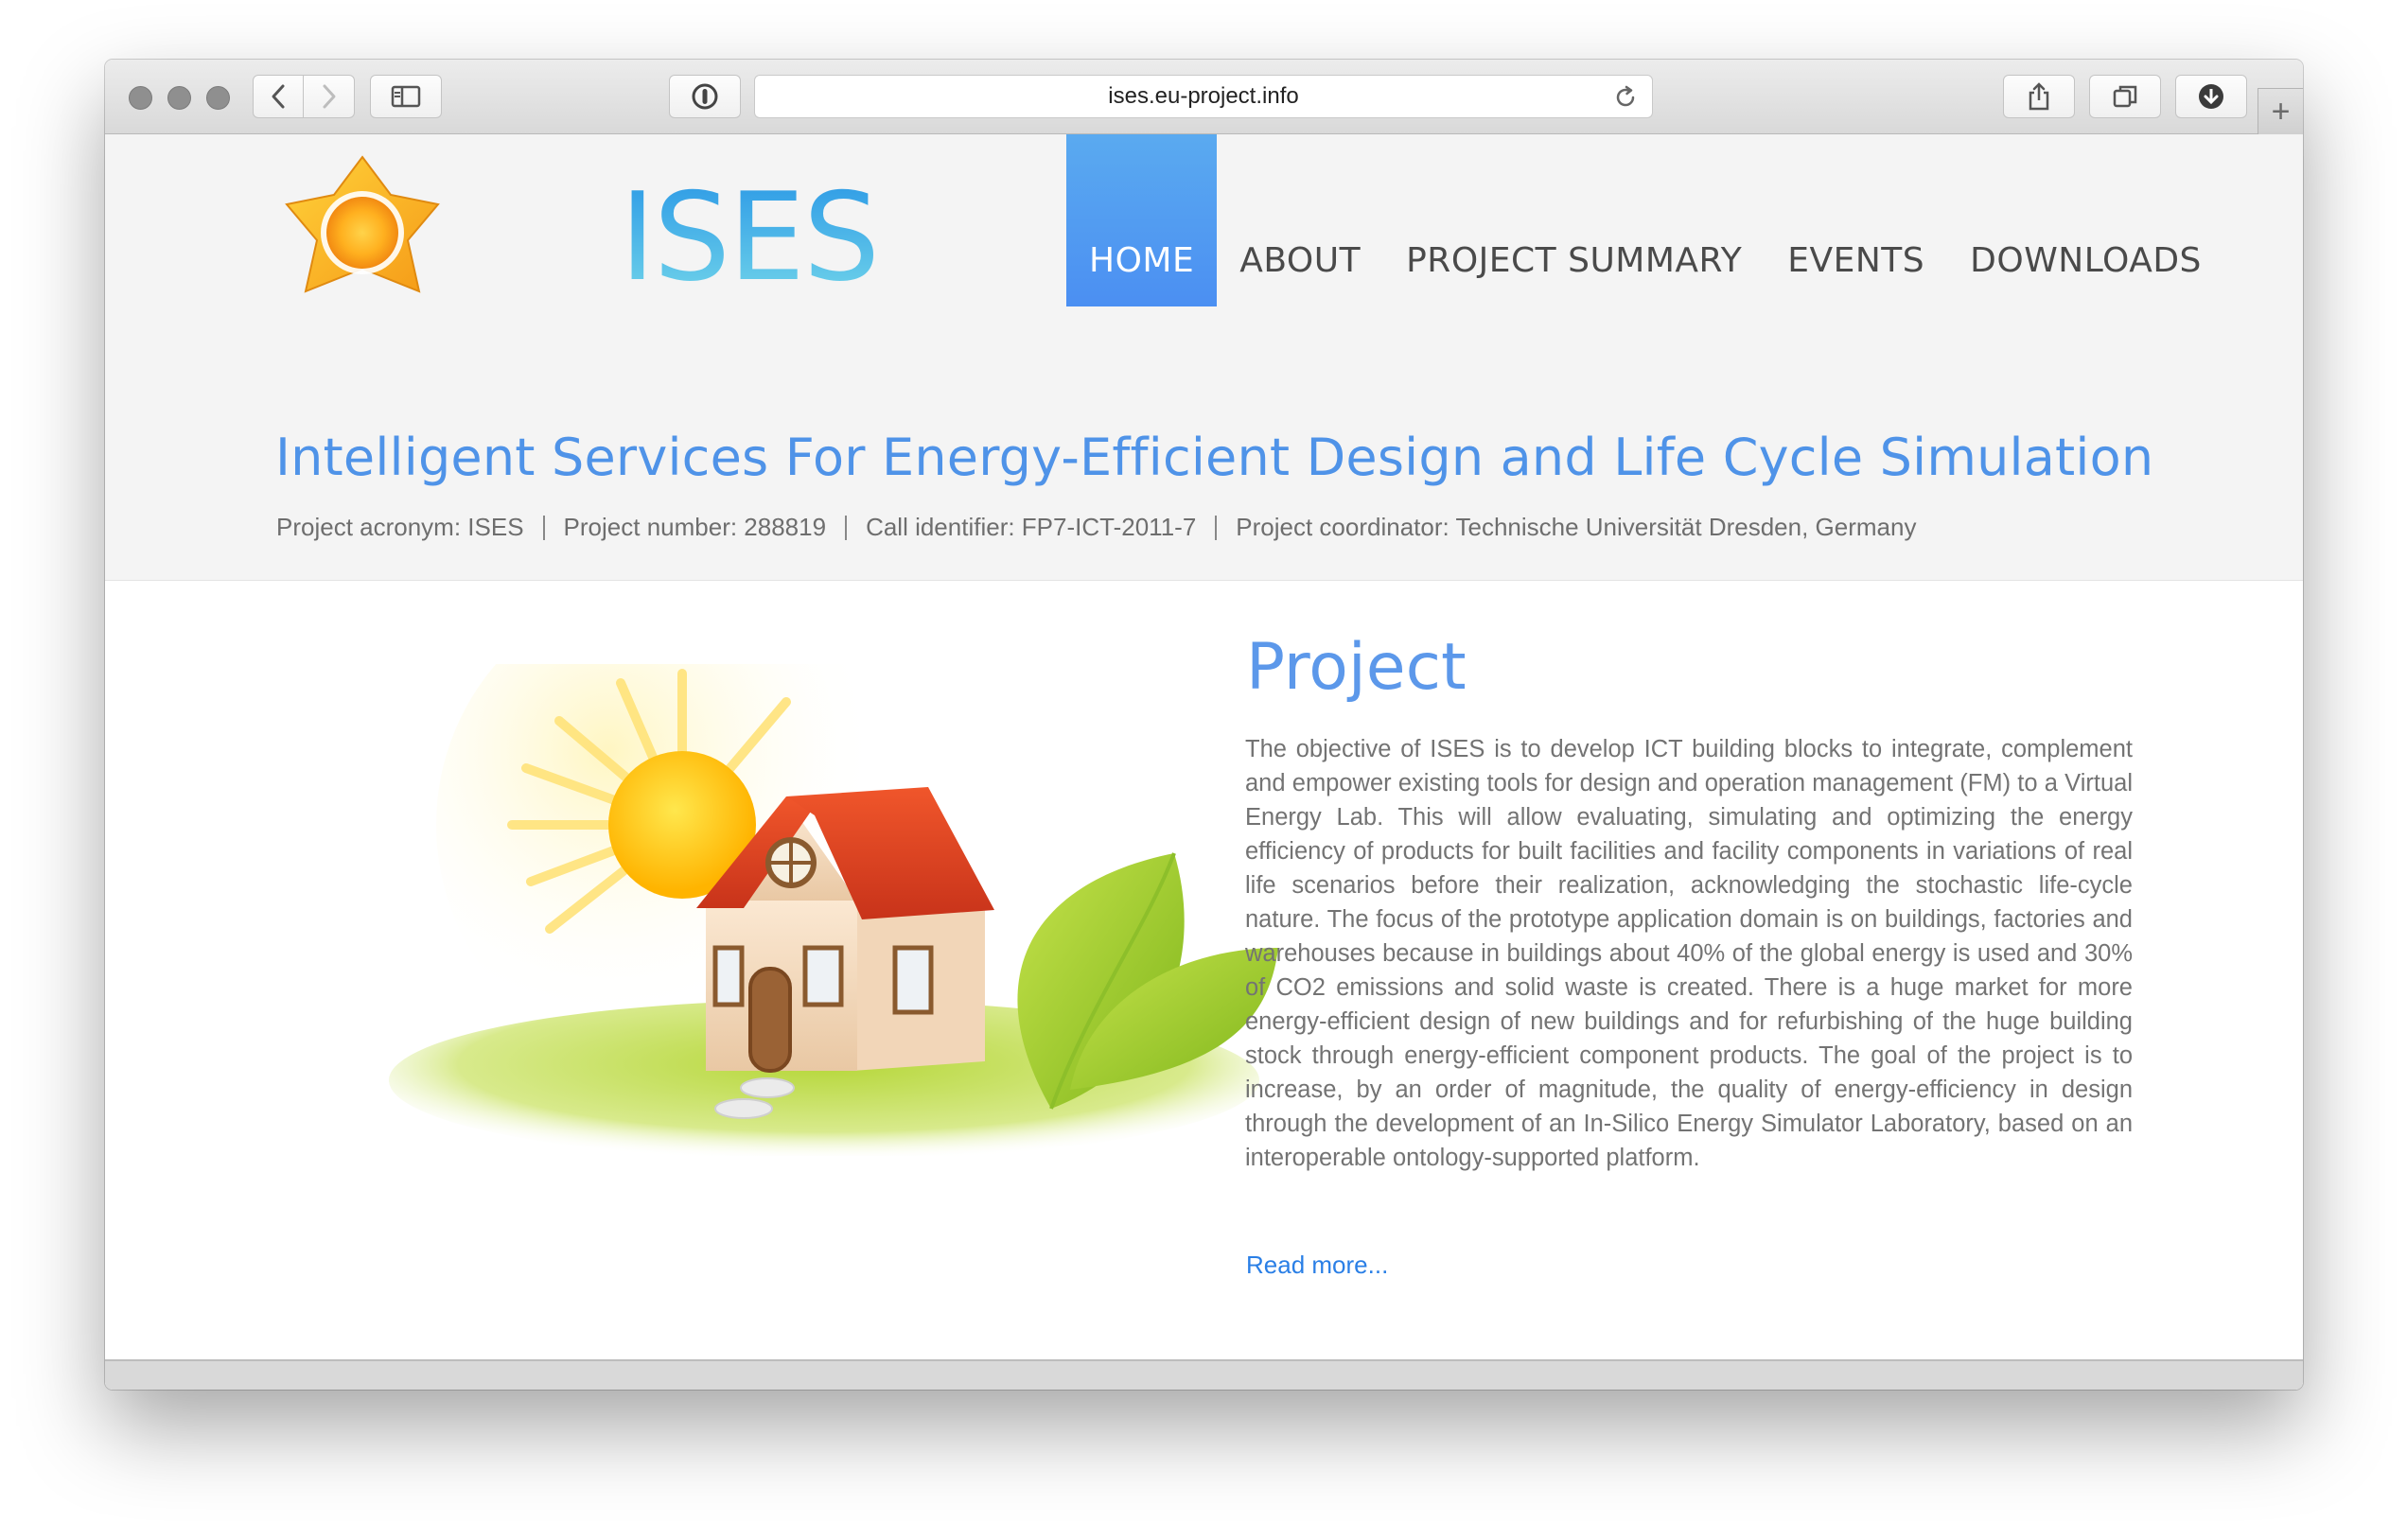  What do you see at coordinates (179, 98) in the screenshot?
I see `minimize-window-button` at bounding box center [179, 98].